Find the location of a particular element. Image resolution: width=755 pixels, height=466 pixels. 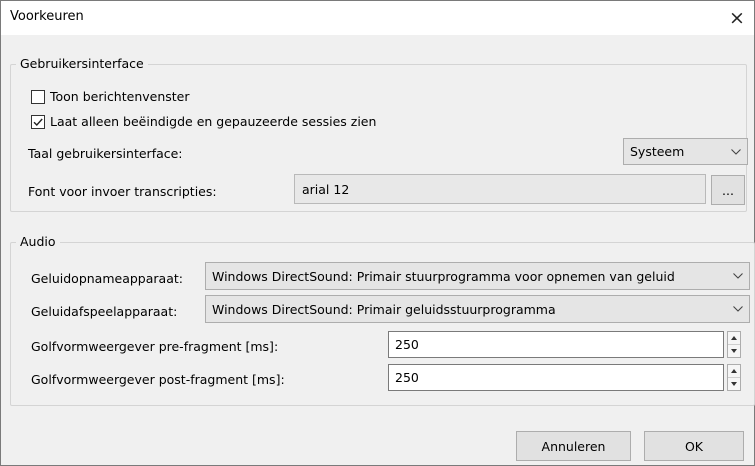

post-fragment-spinner is located at coordinates (734, 377).